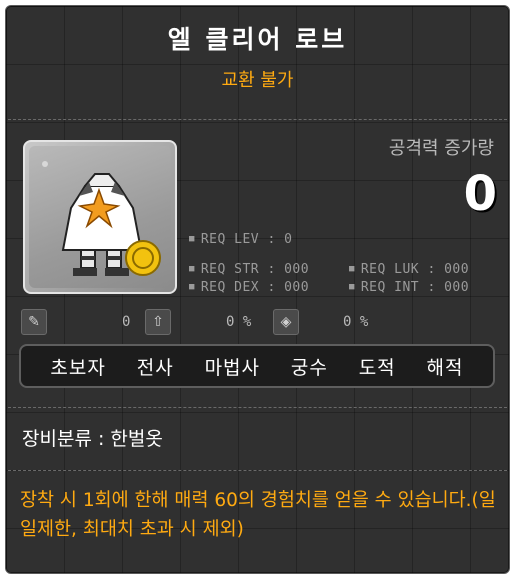 This screenshot has height=577, width=513. What do you see at coordinates (78, 367) in the screenshot?
I see `job-beginner: 초보자` at bounding box center [78, 367].